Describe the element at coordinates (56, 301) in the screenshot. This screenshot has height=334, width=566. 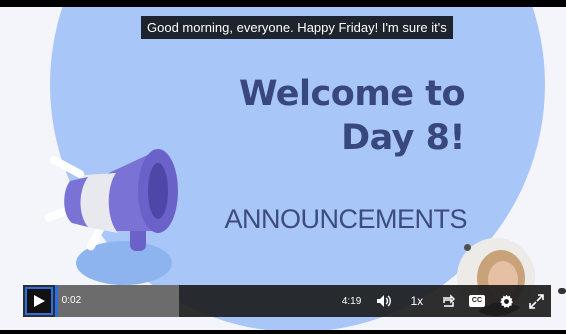
I see `progress-played` at that location.